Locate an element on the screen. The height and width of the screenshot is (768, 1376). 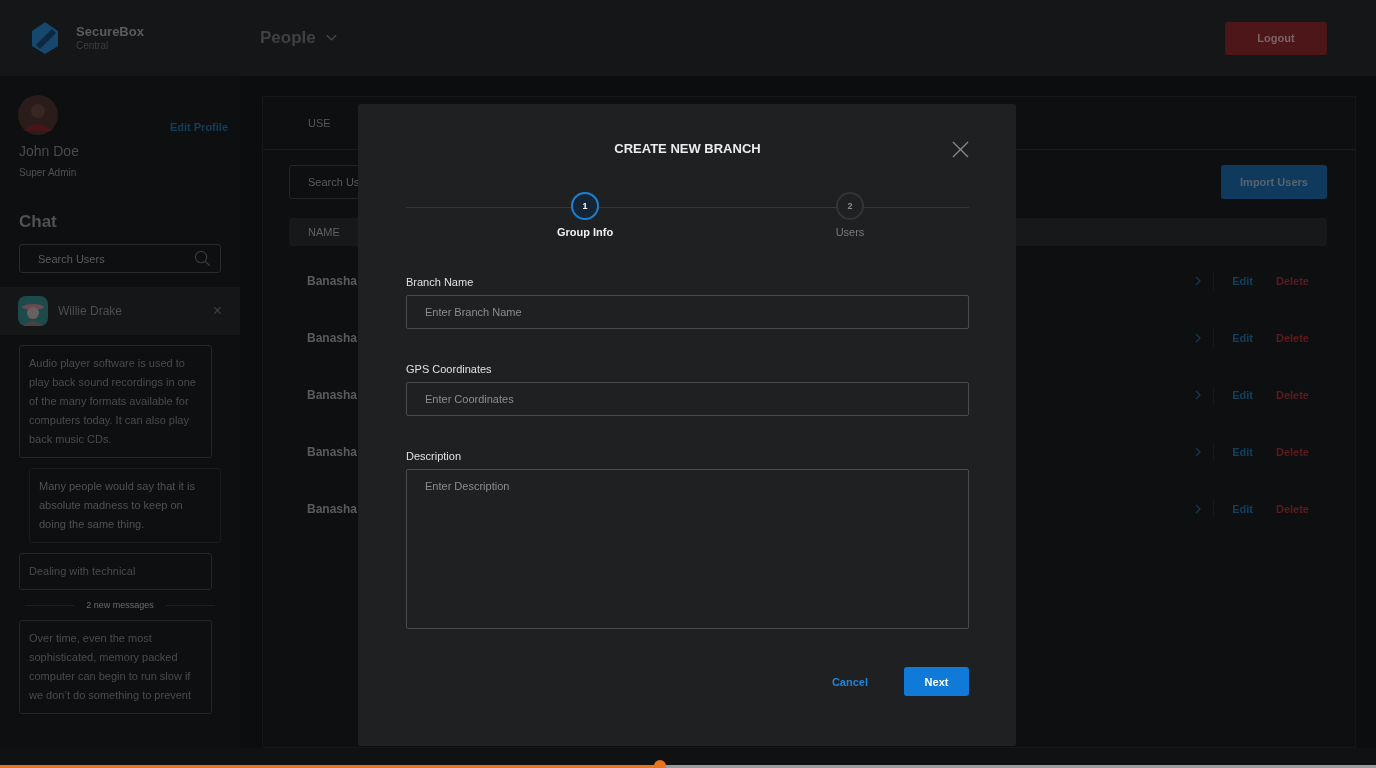
tab: USE is located at coordinates (319, 123).